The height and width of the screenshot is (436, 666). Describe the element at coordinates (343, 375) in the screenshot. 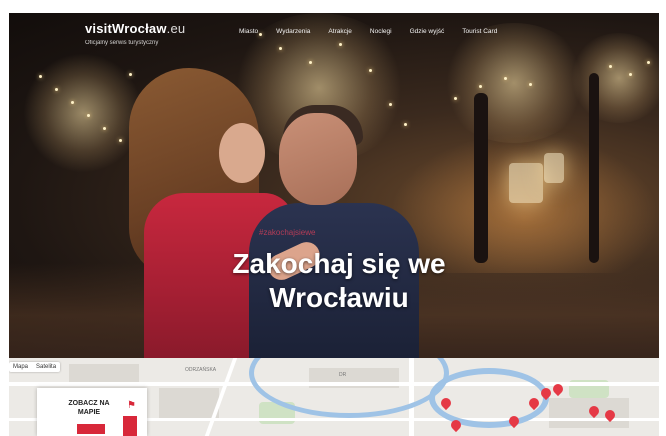

I see `street-label: DR` at that location.